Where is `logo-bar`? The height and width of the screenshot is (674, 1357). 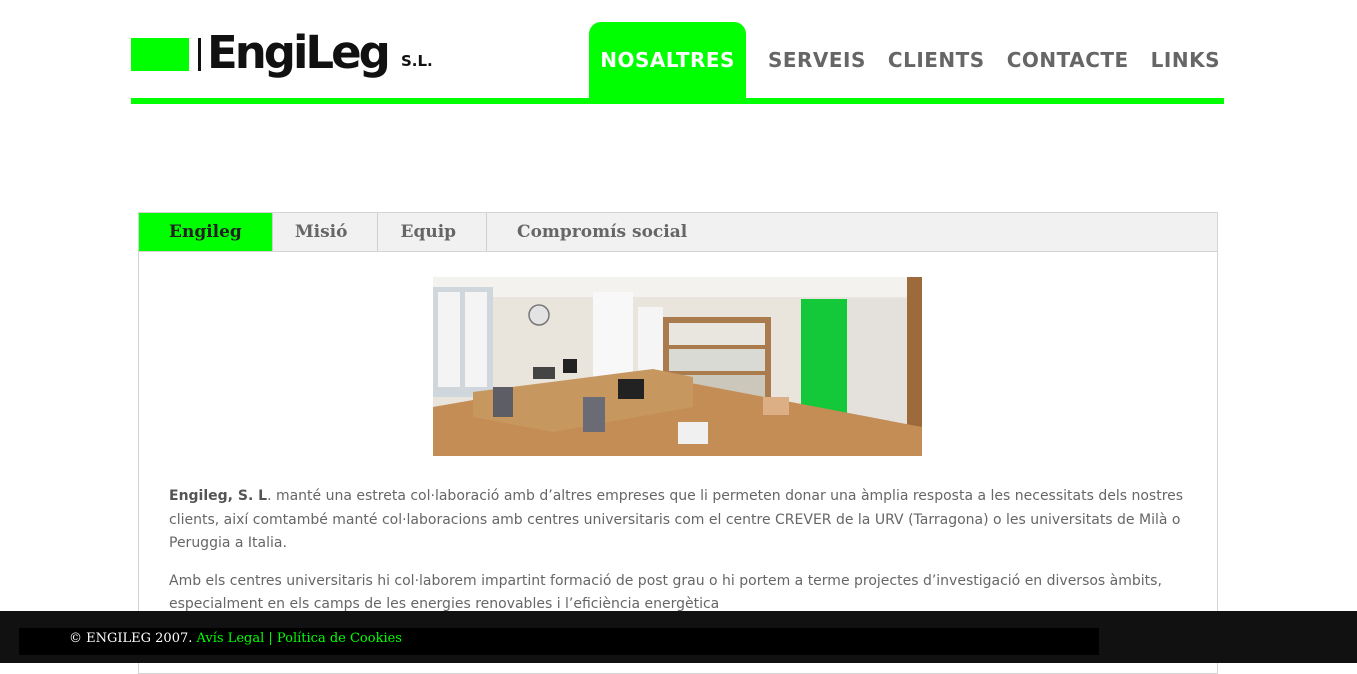 logo-bar is located at coordinates (199, 54).